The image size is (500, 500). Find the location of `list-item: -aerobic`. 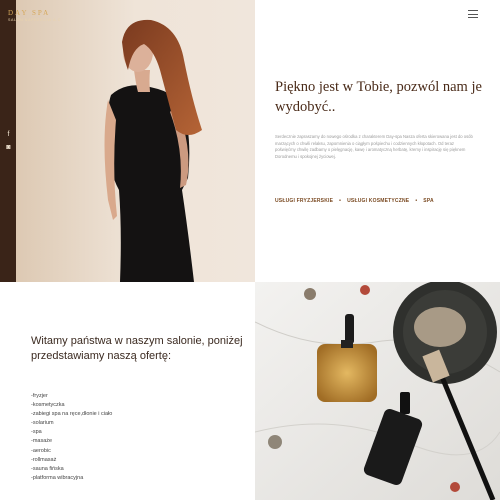

list-item: -aerobic is located at coordinates (41, 450).